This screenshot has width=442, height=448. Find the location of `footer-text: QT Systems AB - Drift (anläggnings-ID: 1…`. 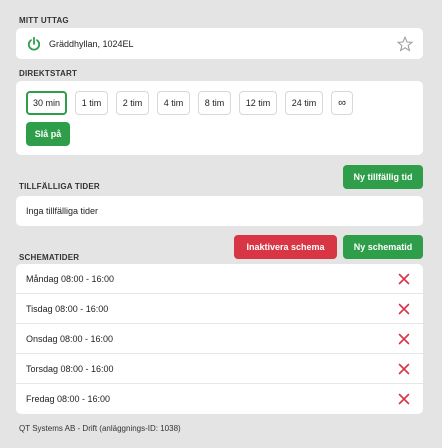

footer-text: QT Systems AB - Drift (anläggnings-ID: 1… is located at coordinates (100, 428).